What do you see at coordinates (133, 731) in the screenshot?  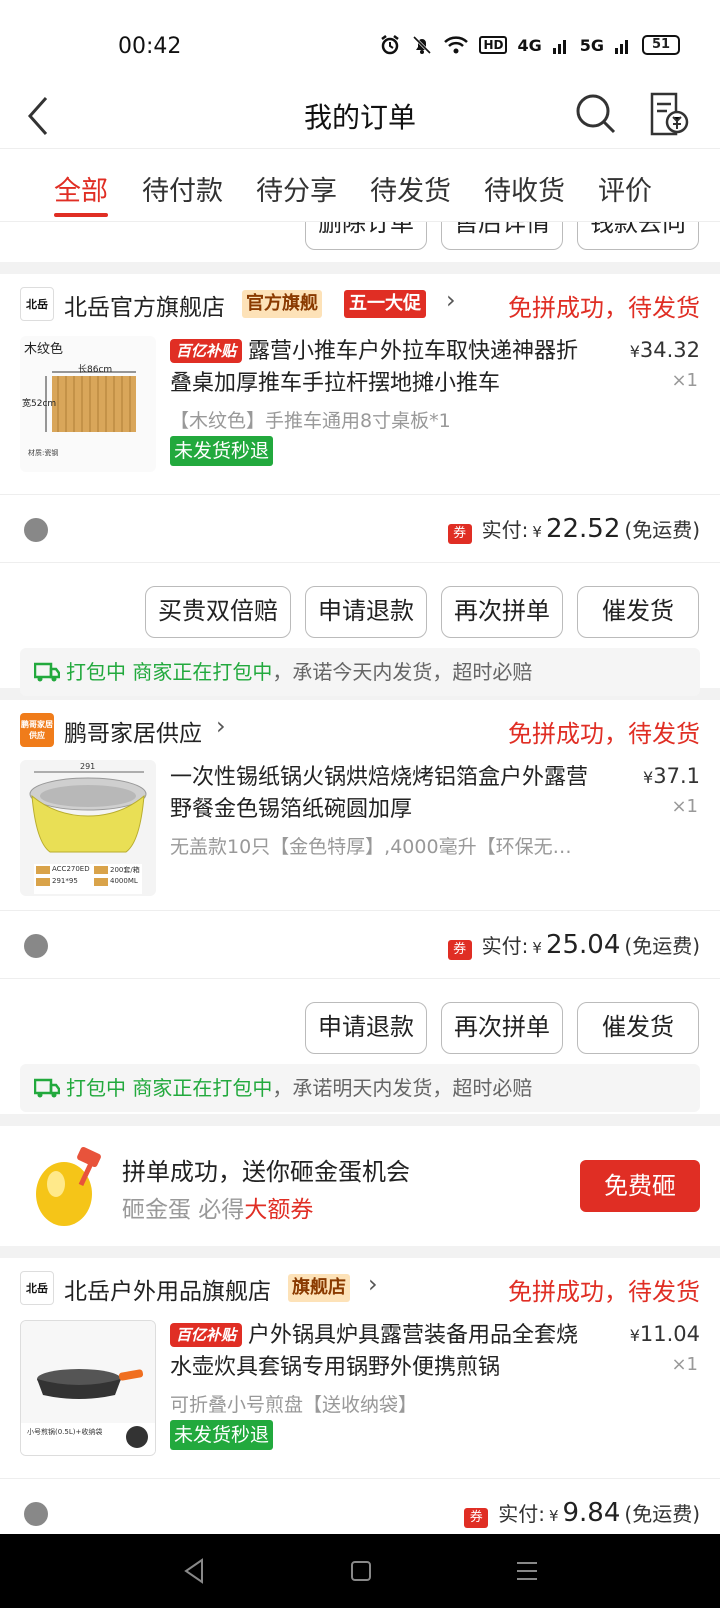 I see `shop-name: 鹏哥家居供应` at bounding box center [133, 731].